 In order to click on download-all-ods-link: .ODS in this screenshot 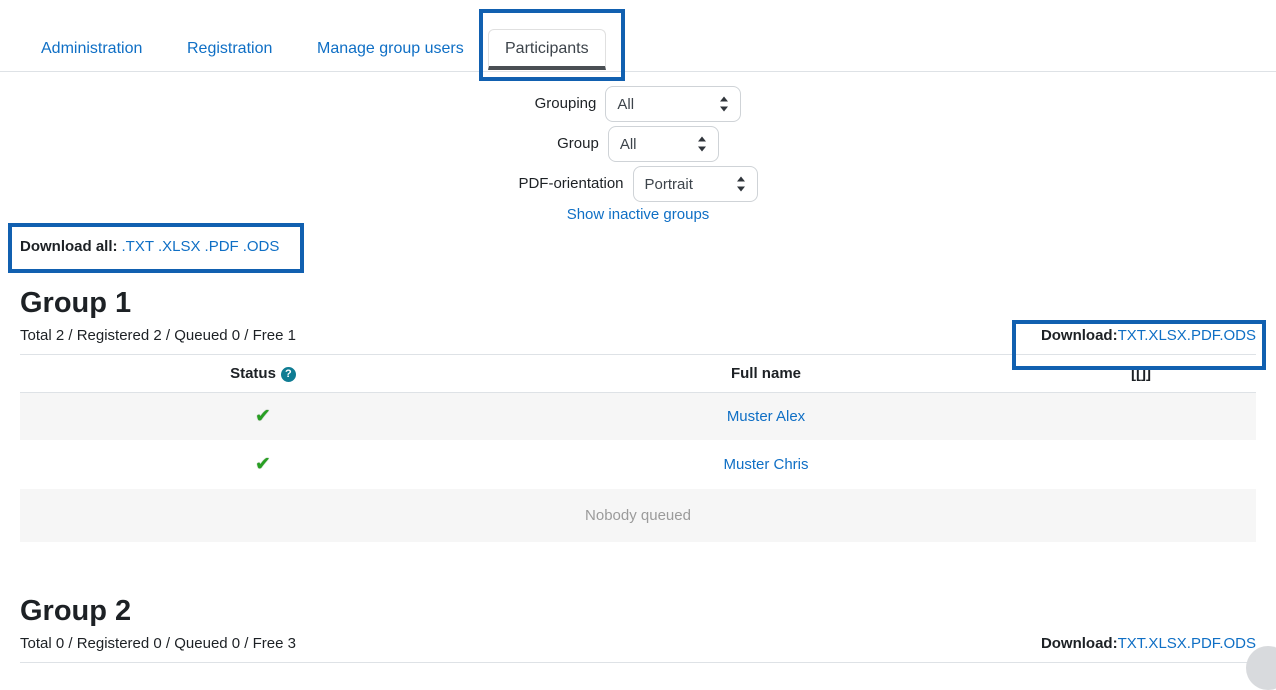, I will do `click(261, 246)`.